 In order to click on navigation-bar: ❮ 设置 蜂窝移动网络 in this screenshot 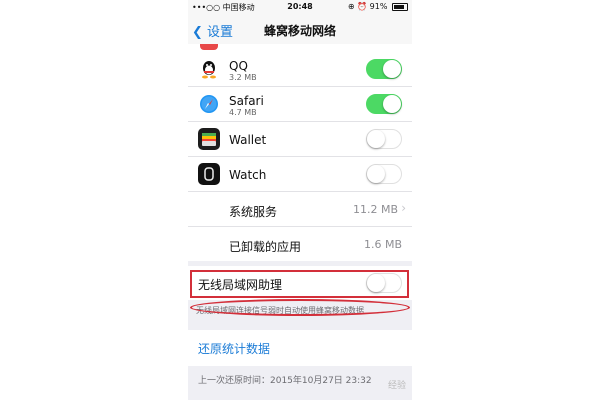, I will do `click(300, 29)`.